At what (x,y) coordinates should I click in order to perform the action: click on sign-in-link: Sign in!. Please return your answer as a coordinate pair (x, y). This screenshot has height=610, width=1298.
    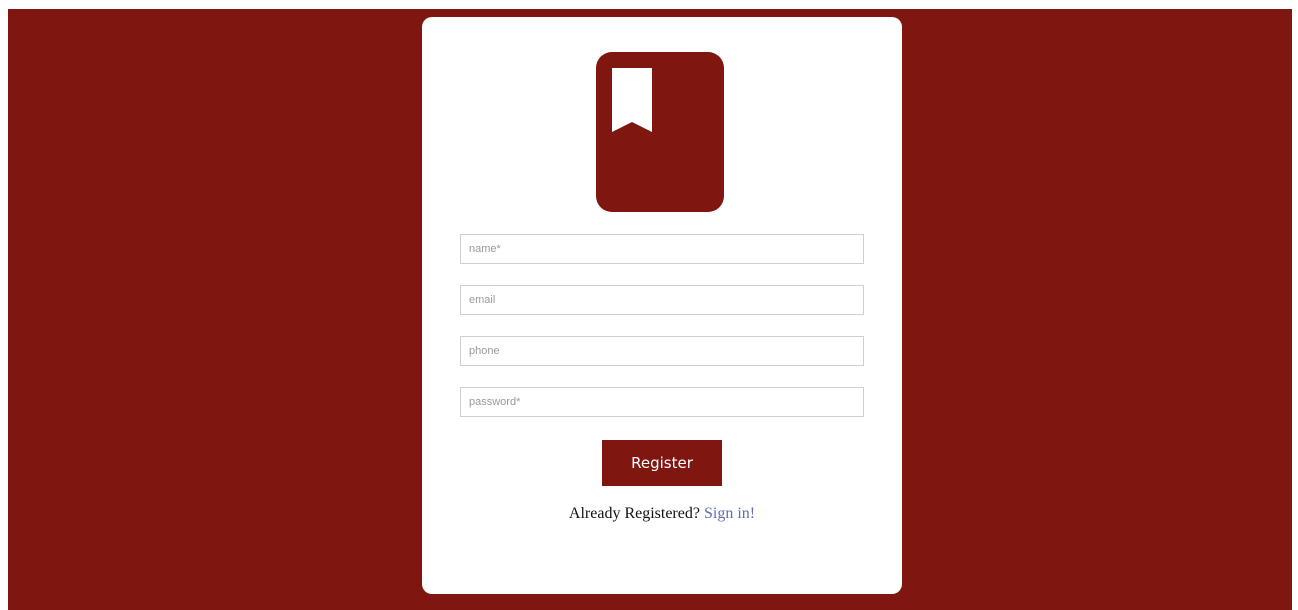
    Looking at the image, I should click on (729, 513).